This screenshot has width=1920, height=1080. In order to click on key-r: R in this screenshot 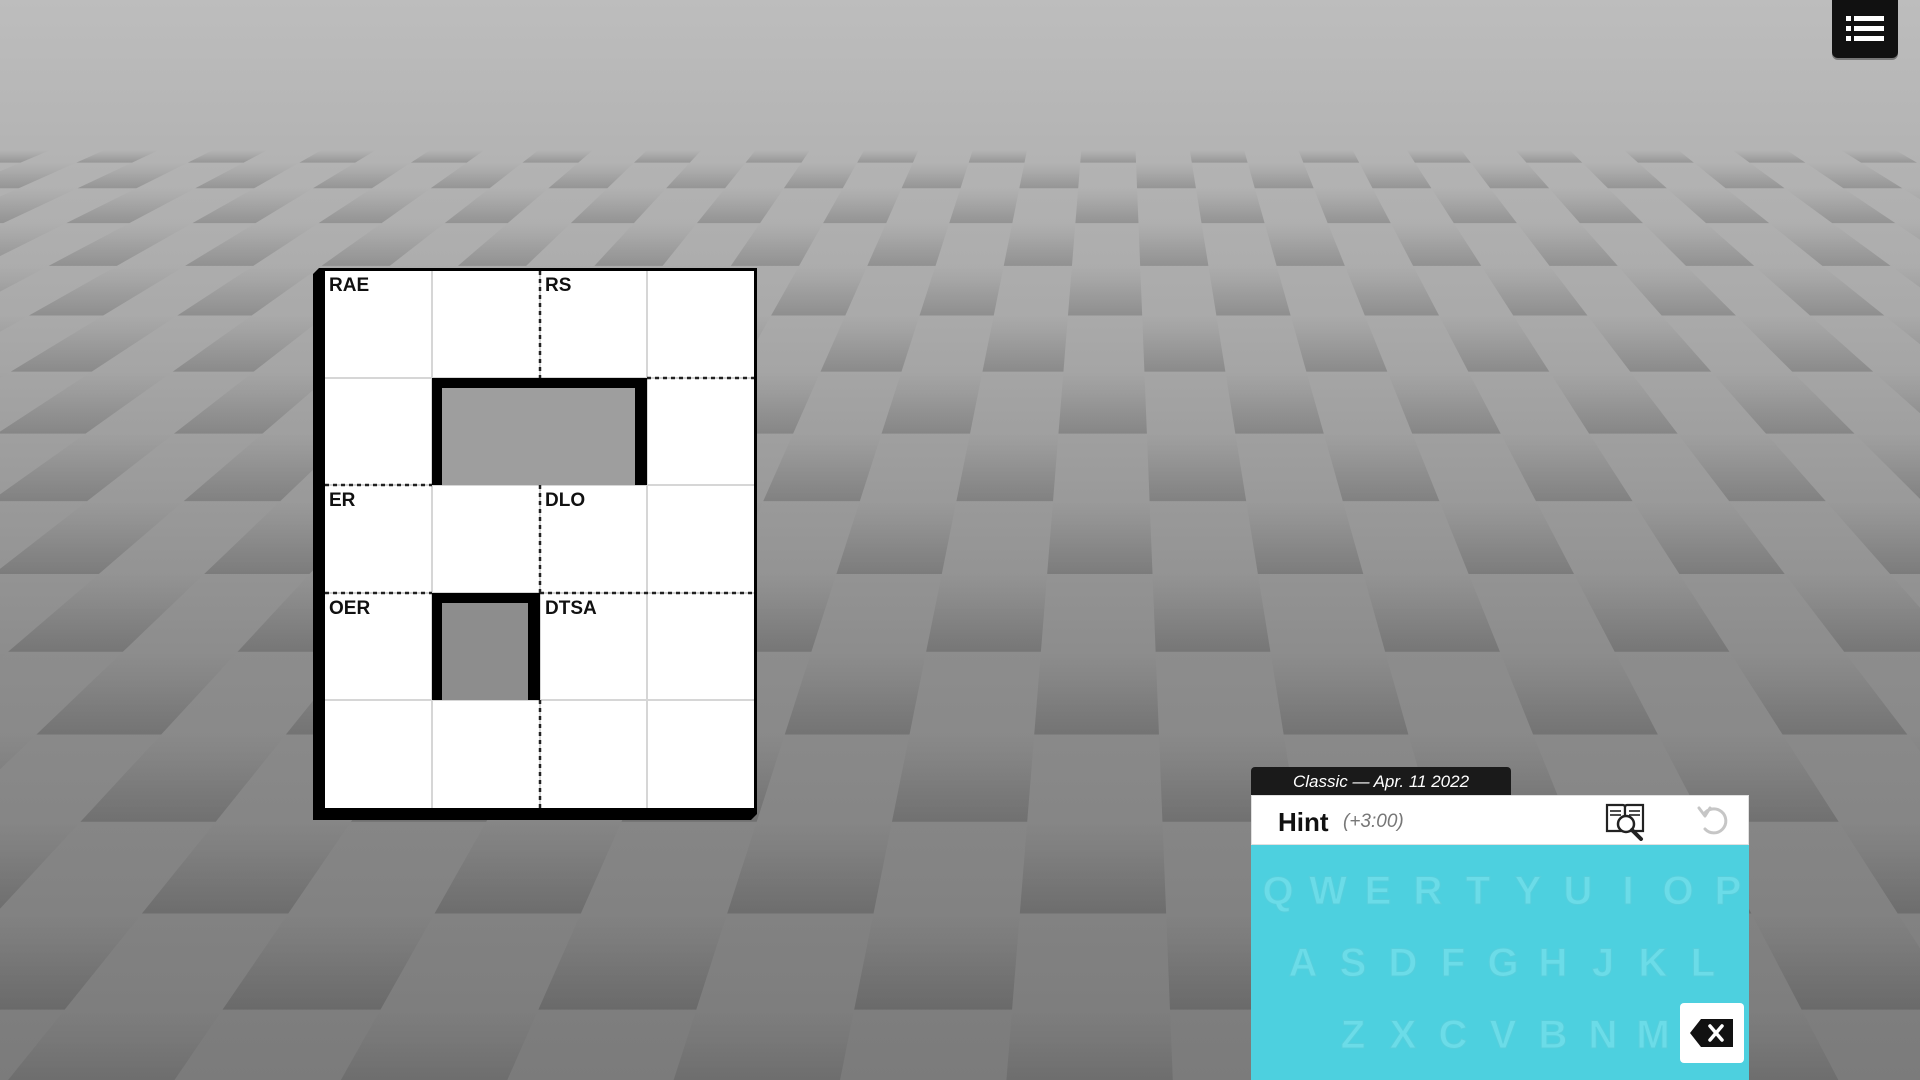, I will do `click(1428, 891)`.